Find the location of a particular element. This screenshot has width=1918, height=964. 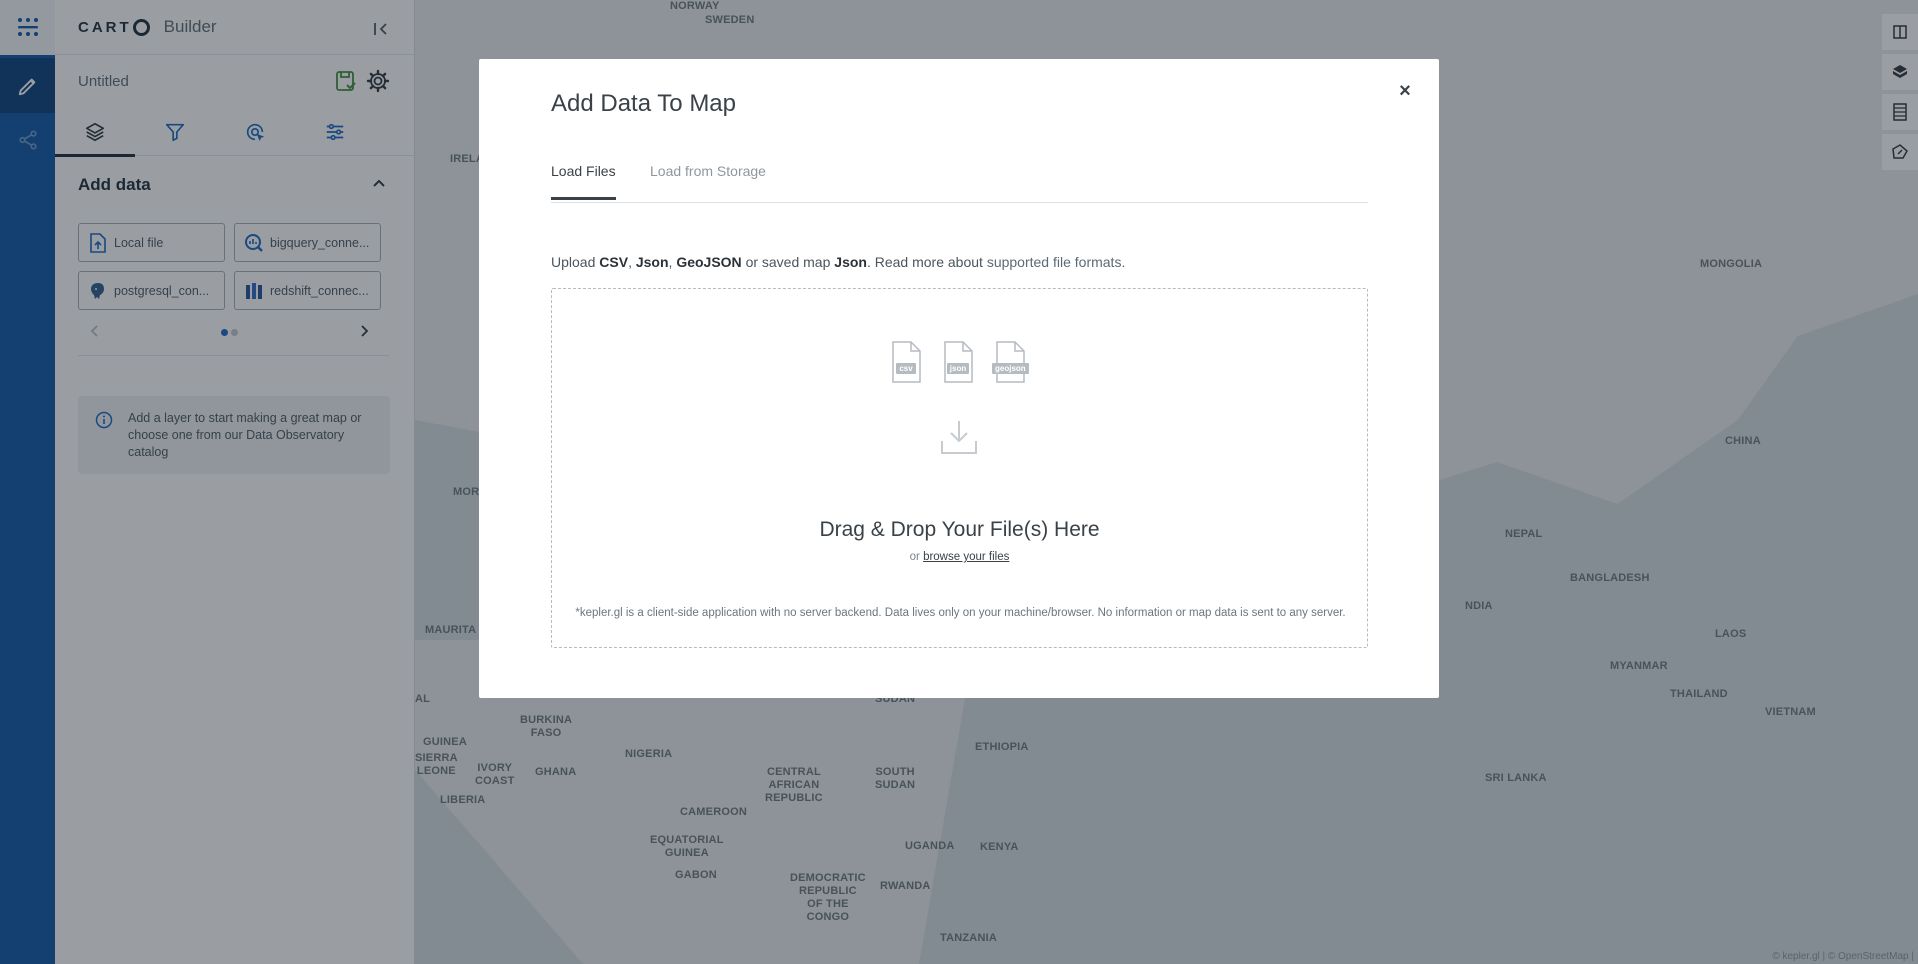

format-csv: CSV is located at coordinates (614, 262).